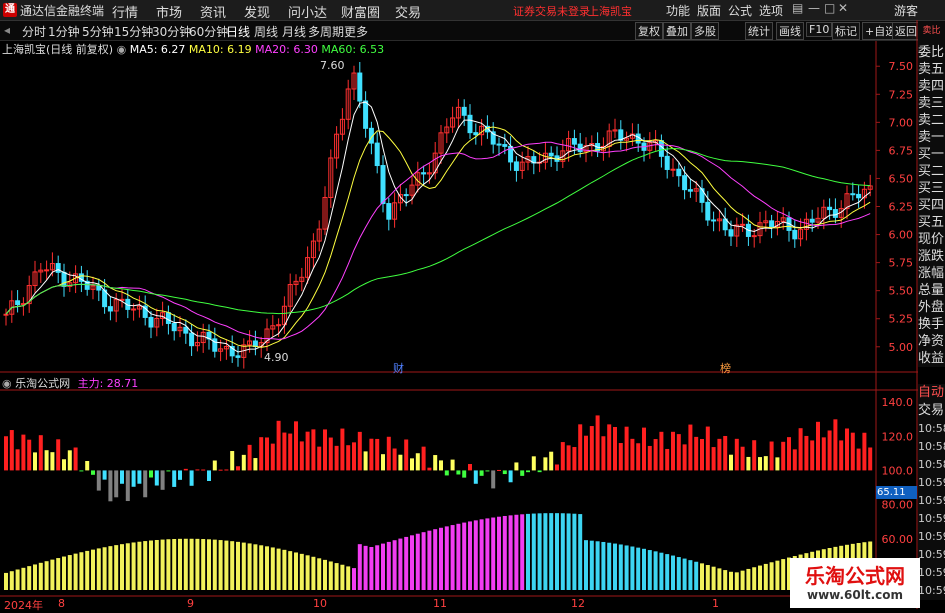 Image resolution: width=945 pixels, height=613 pixels. I want to click on side-item-5: 卖一, so click(931, 137).